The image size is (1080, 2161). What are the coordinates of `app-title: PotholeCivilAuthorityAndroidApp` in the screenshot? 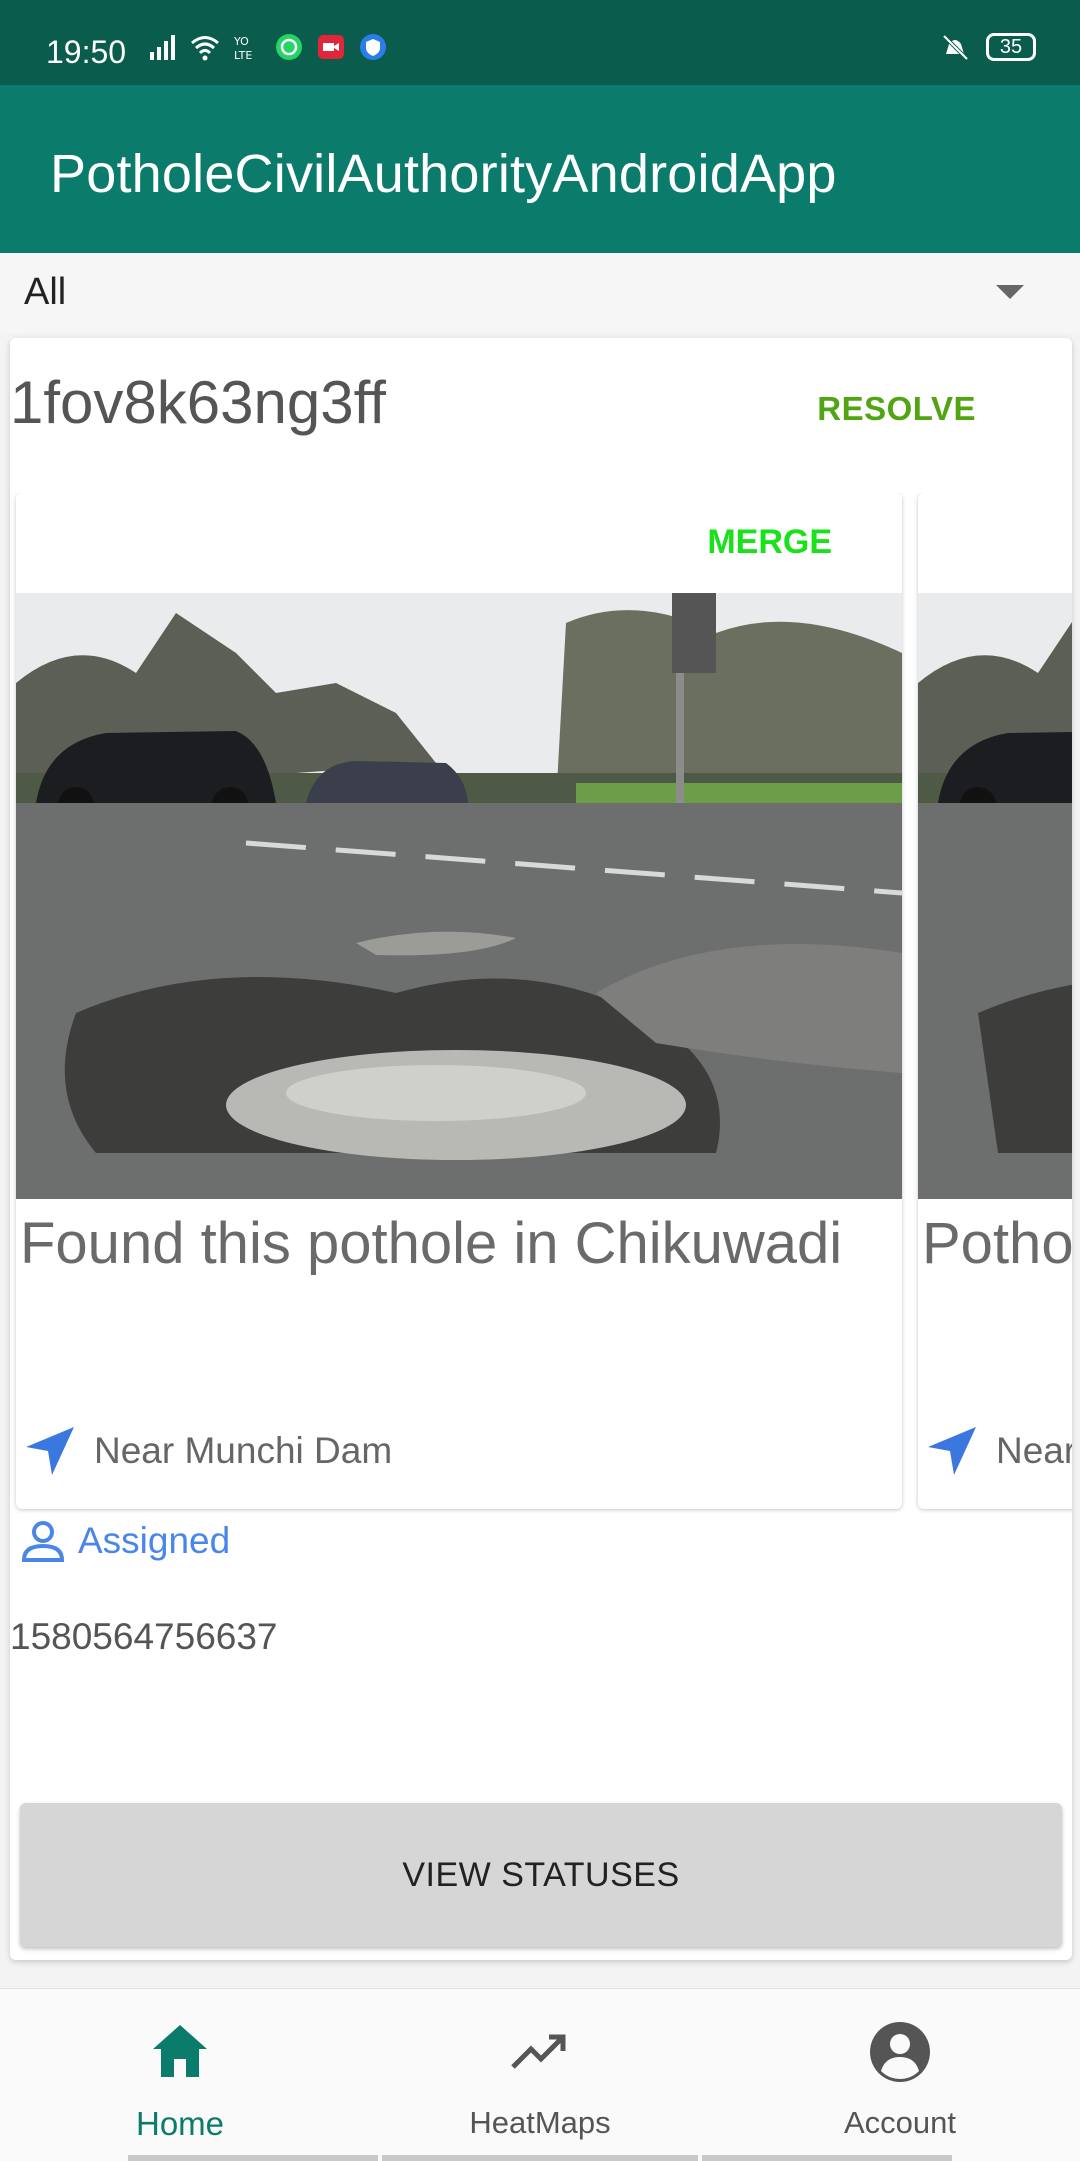 It's located at (443, 174).